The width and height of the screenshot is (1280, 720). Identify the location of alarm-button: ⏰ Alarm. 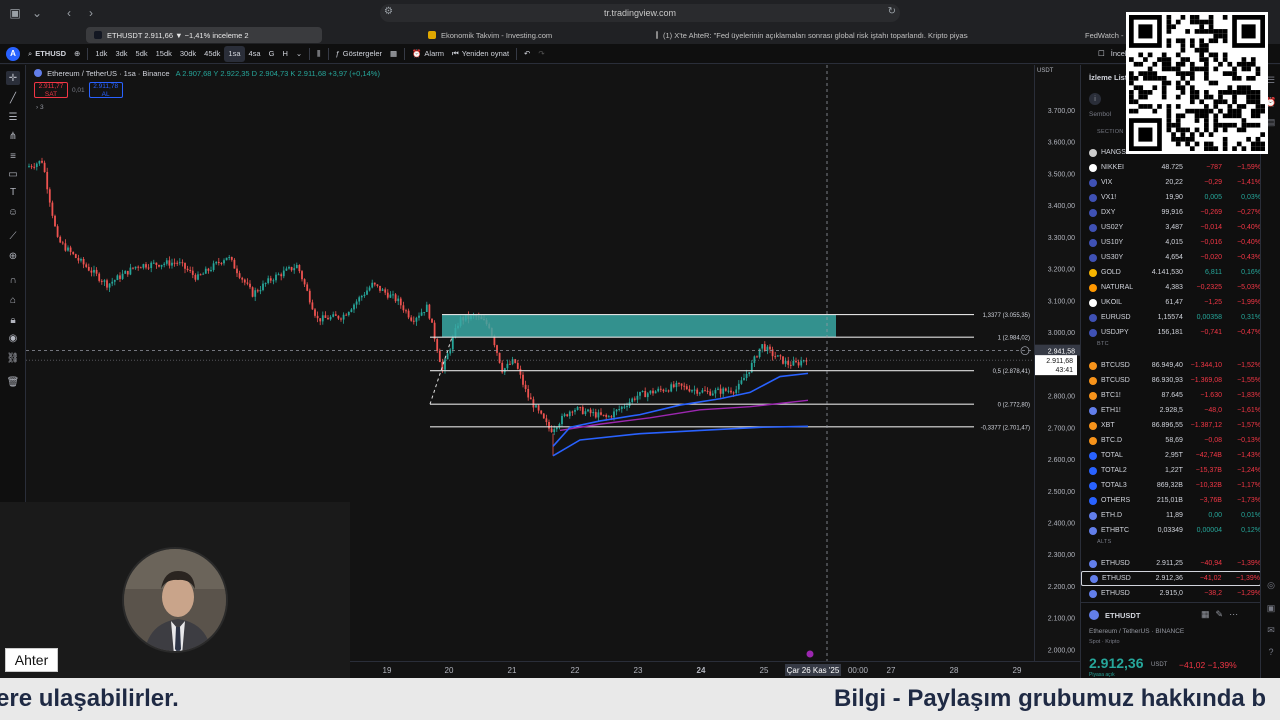
(428, 54).